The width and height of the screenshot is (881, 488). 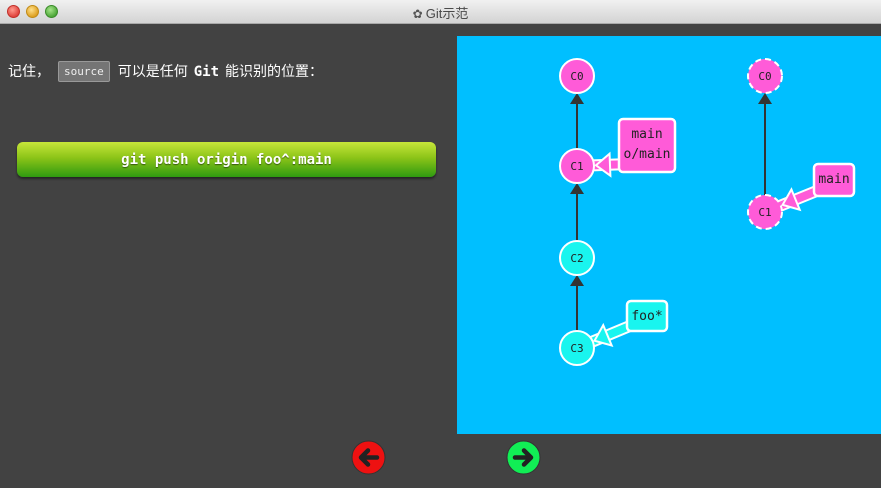 What do you see at coordinates (647, 154) in the screenshot?
I see `branch-label: o/main` at bounding box center [647, 154].